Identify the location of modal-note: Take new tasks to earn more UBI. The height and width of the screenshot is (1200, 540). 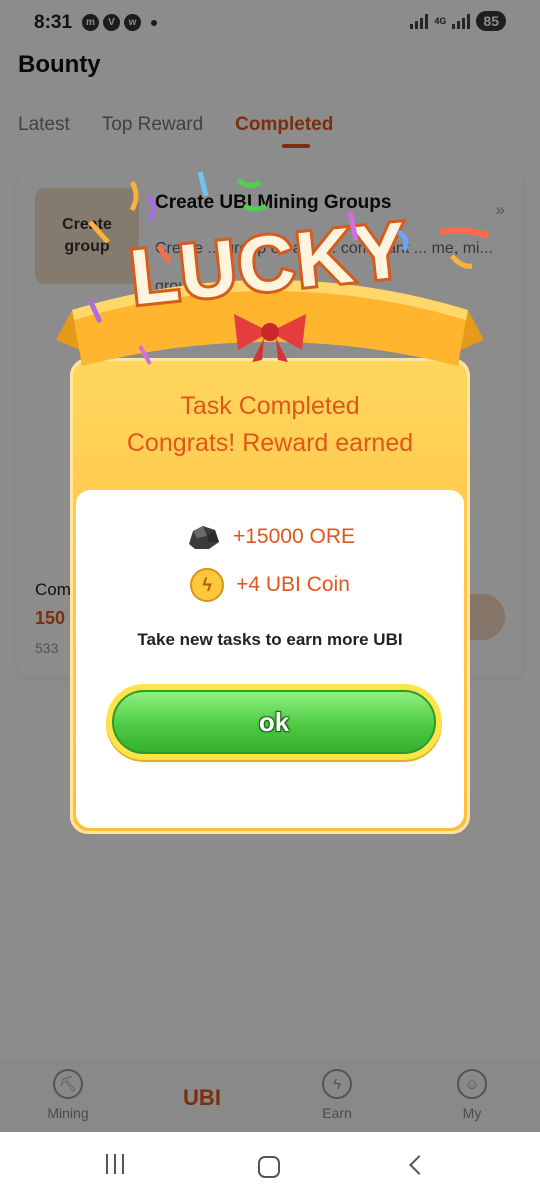
(270, 639).